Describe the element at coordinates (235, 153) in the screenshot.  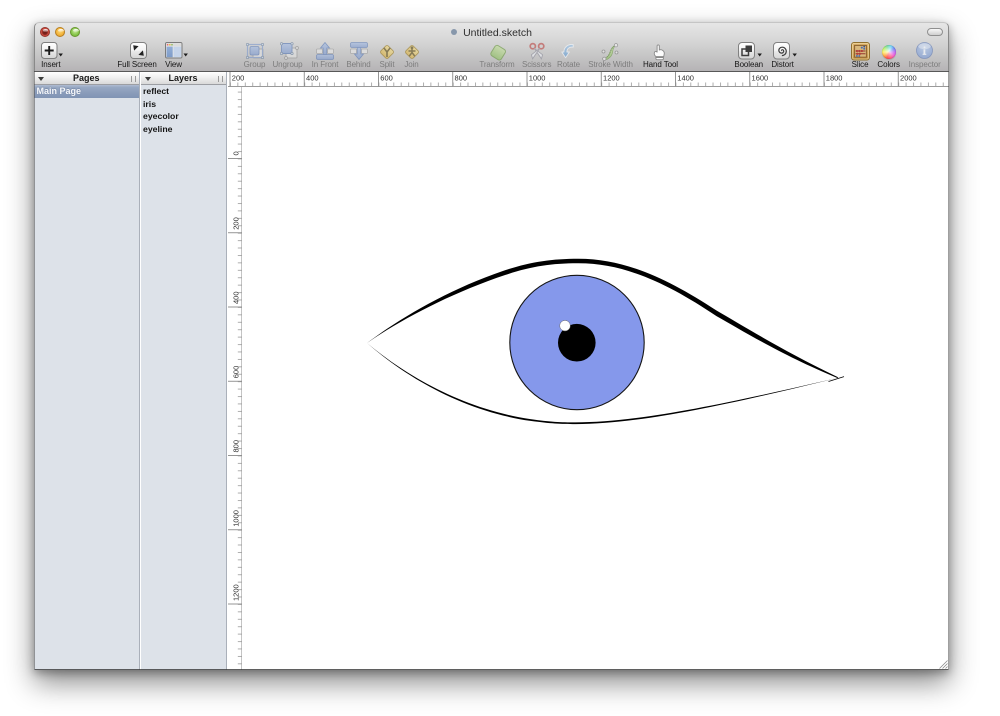
I see `svg-text: 0` at that location.